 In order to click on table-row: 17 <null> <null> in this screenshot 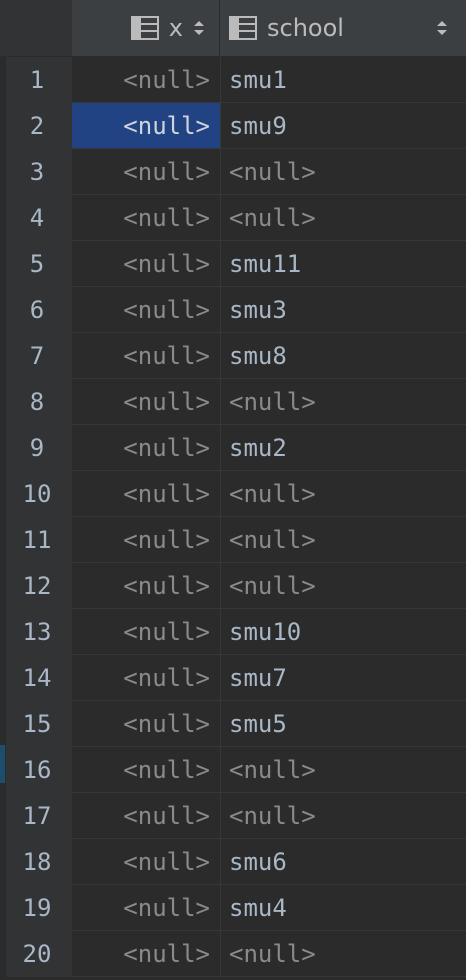, I will do `click(233, 816)`.